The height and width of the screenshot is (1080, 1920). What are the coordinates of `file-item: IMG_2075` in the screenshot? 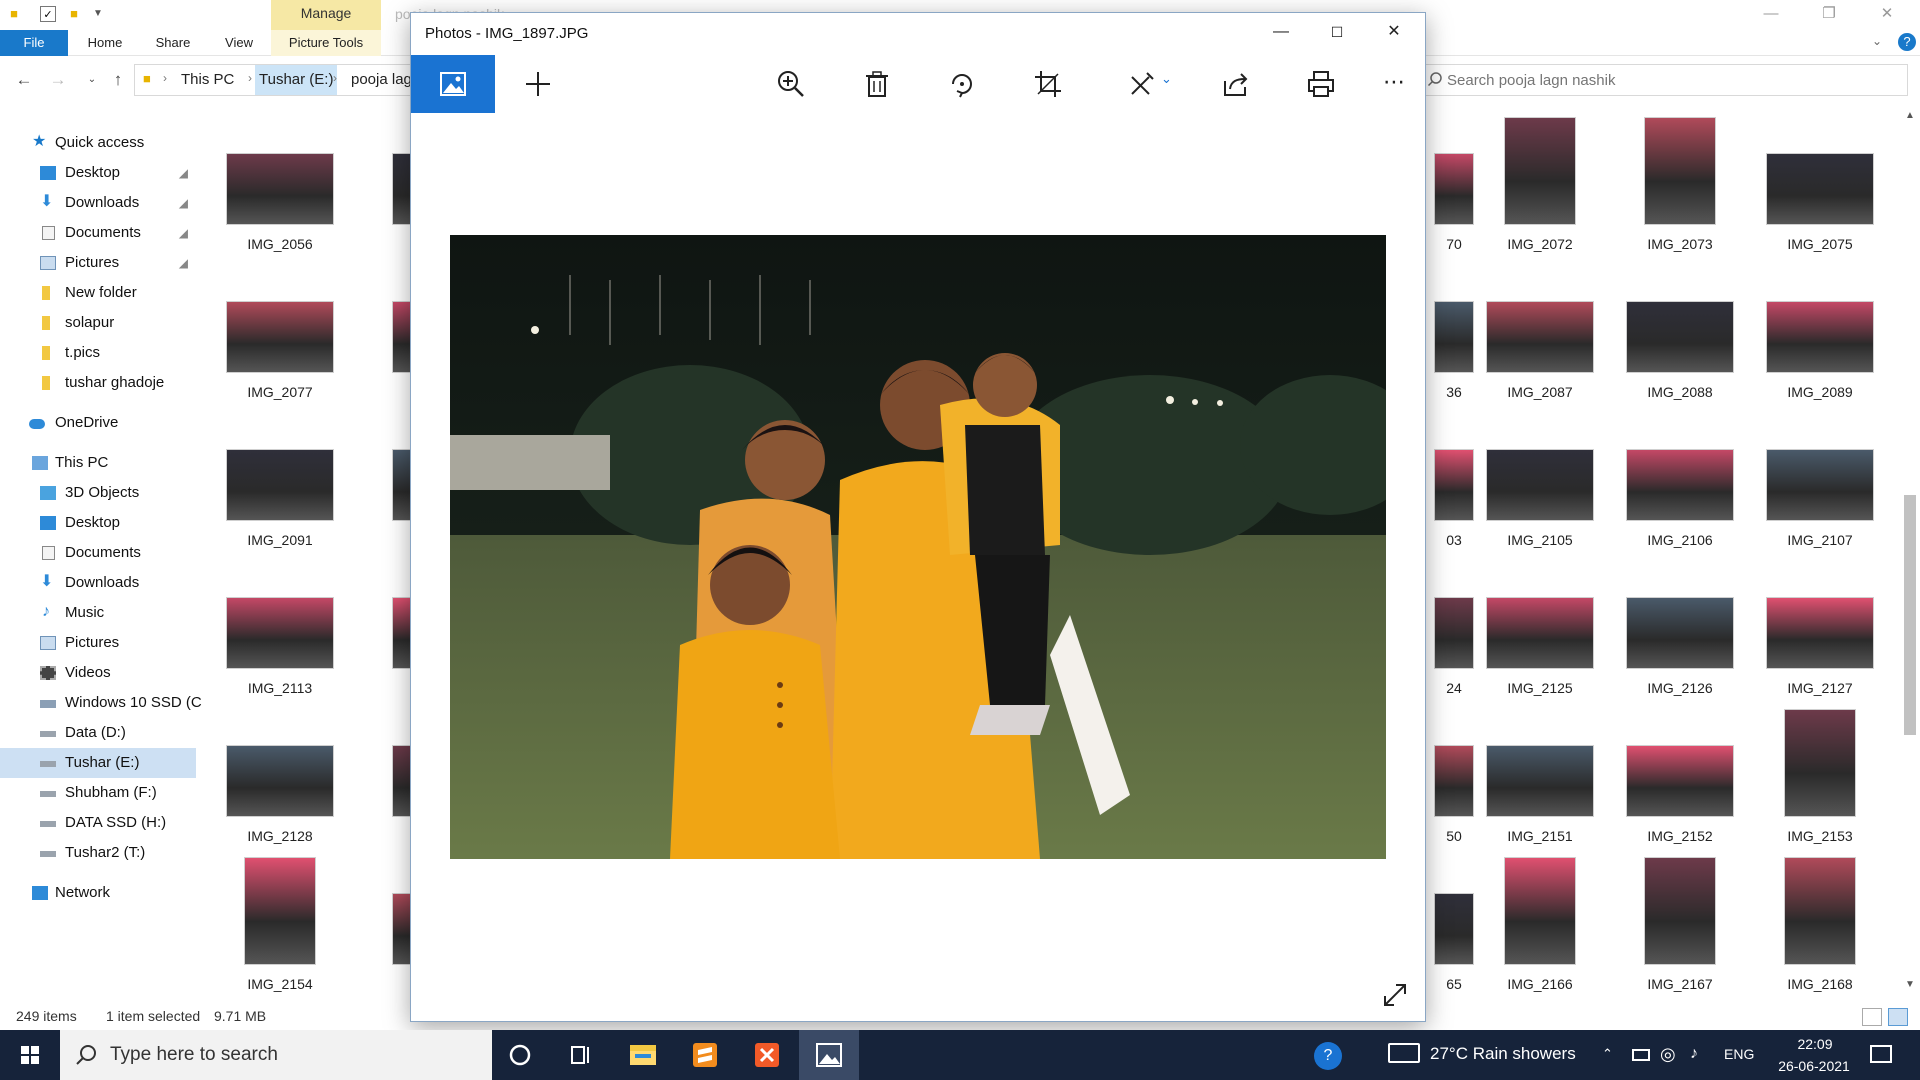 It's located at (1820, 181).